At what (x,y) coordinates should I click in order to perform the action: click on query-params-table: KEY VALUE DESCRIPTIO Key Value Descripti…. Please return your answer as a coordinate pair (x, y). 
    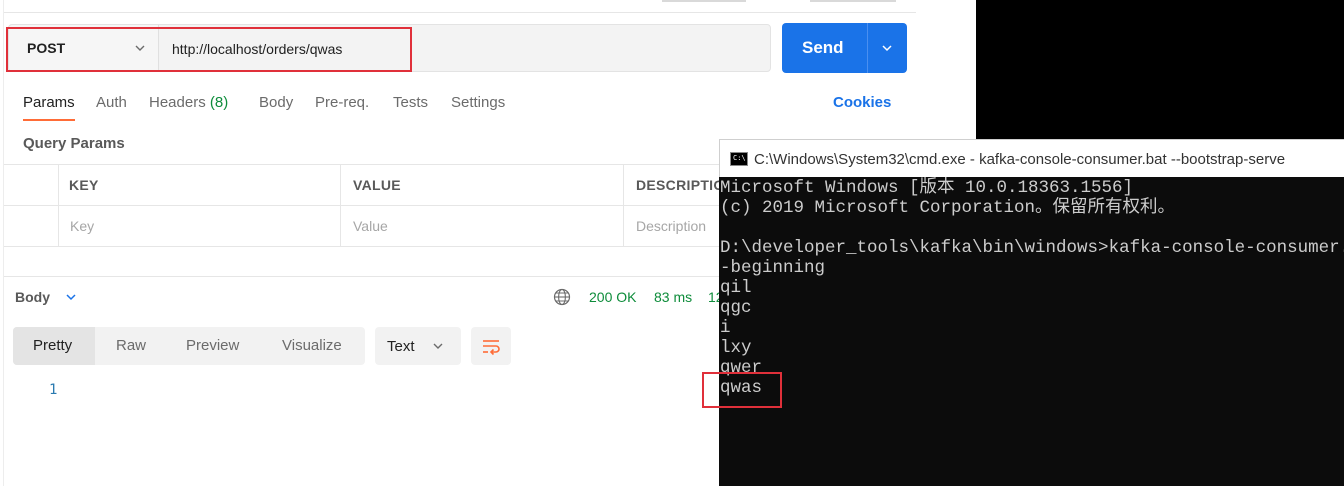
    Looking at the image, I should click on (374, 205).